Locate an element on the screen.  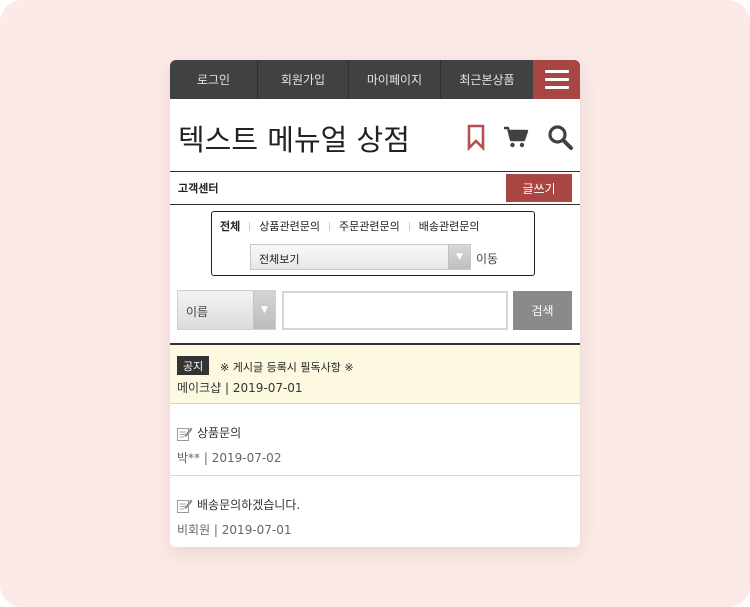
search-input is located at coordinates (395, 310).